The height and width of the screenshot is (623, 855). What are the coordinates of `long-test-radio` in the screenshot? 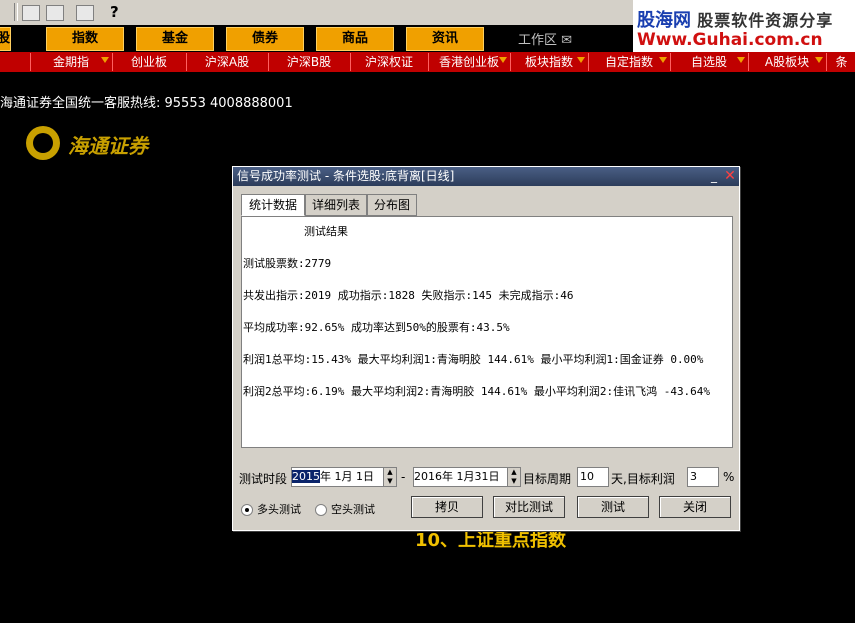 It's located at (247, 510).